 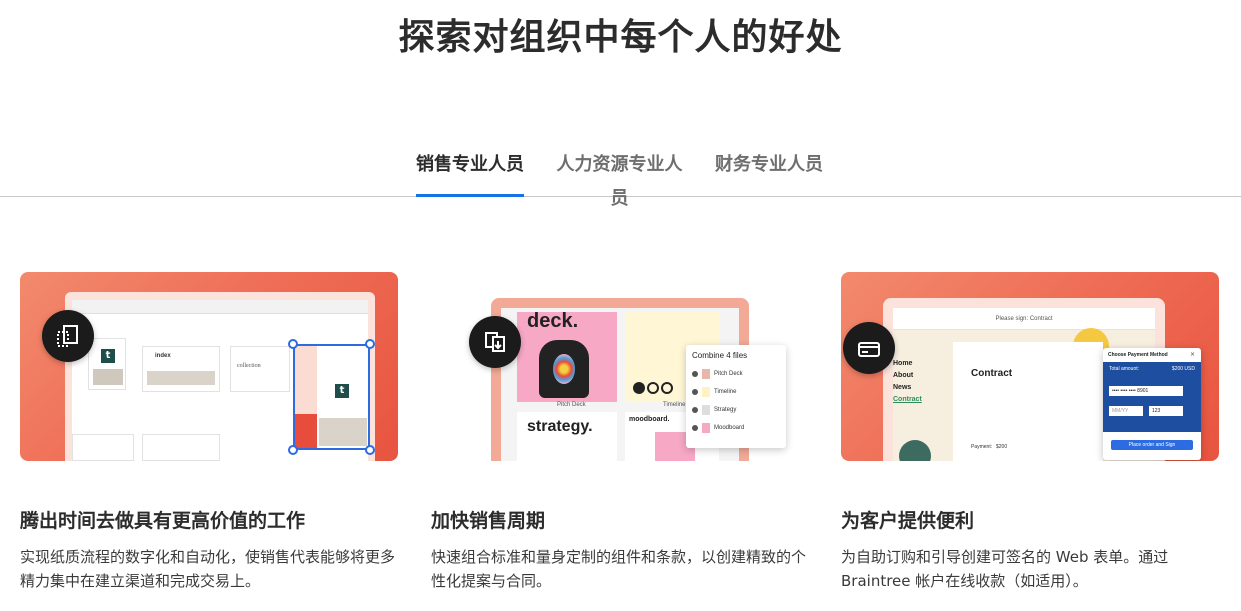 I want to click on file-list-item: Timeline, so click(x=736, y=392).